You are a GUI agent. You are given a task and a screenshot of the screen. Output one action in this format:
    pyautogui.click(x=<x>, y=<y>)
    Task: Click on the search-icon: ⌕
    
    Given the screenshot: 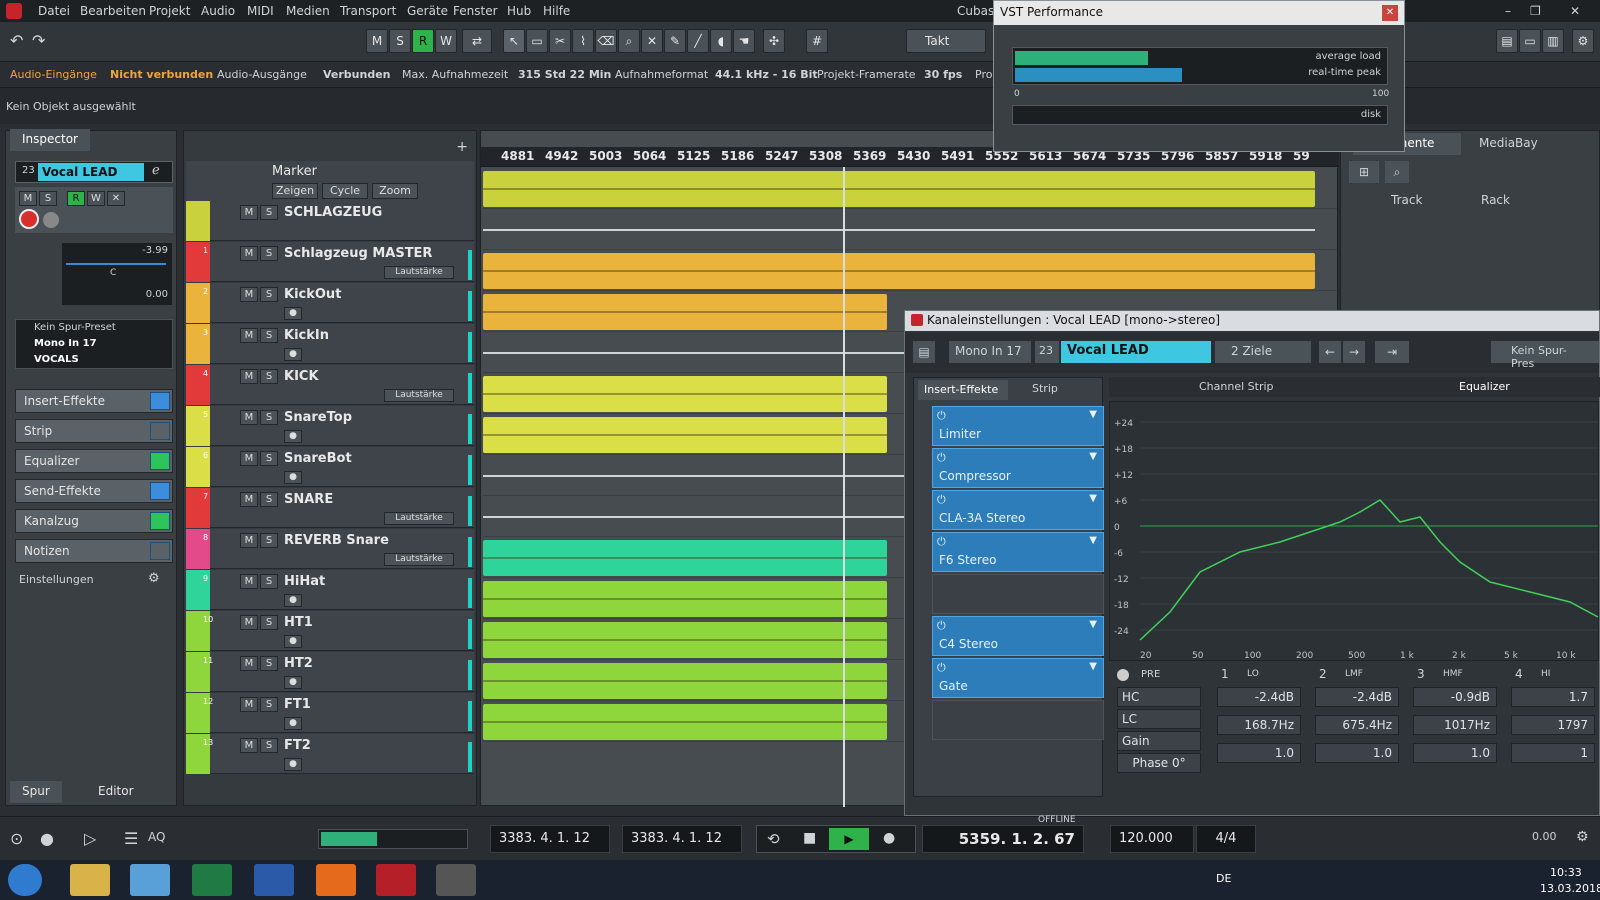 What is the action you would take?
    pyautogui.click(x=1397, y=172)
    